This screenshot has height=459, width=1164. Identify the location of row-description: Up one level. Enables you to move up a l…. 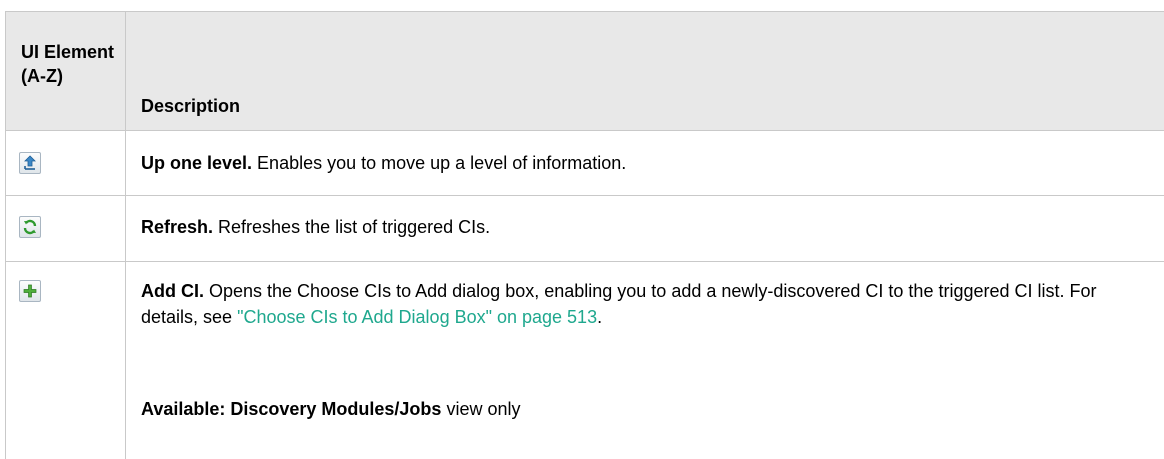
(646, 163).